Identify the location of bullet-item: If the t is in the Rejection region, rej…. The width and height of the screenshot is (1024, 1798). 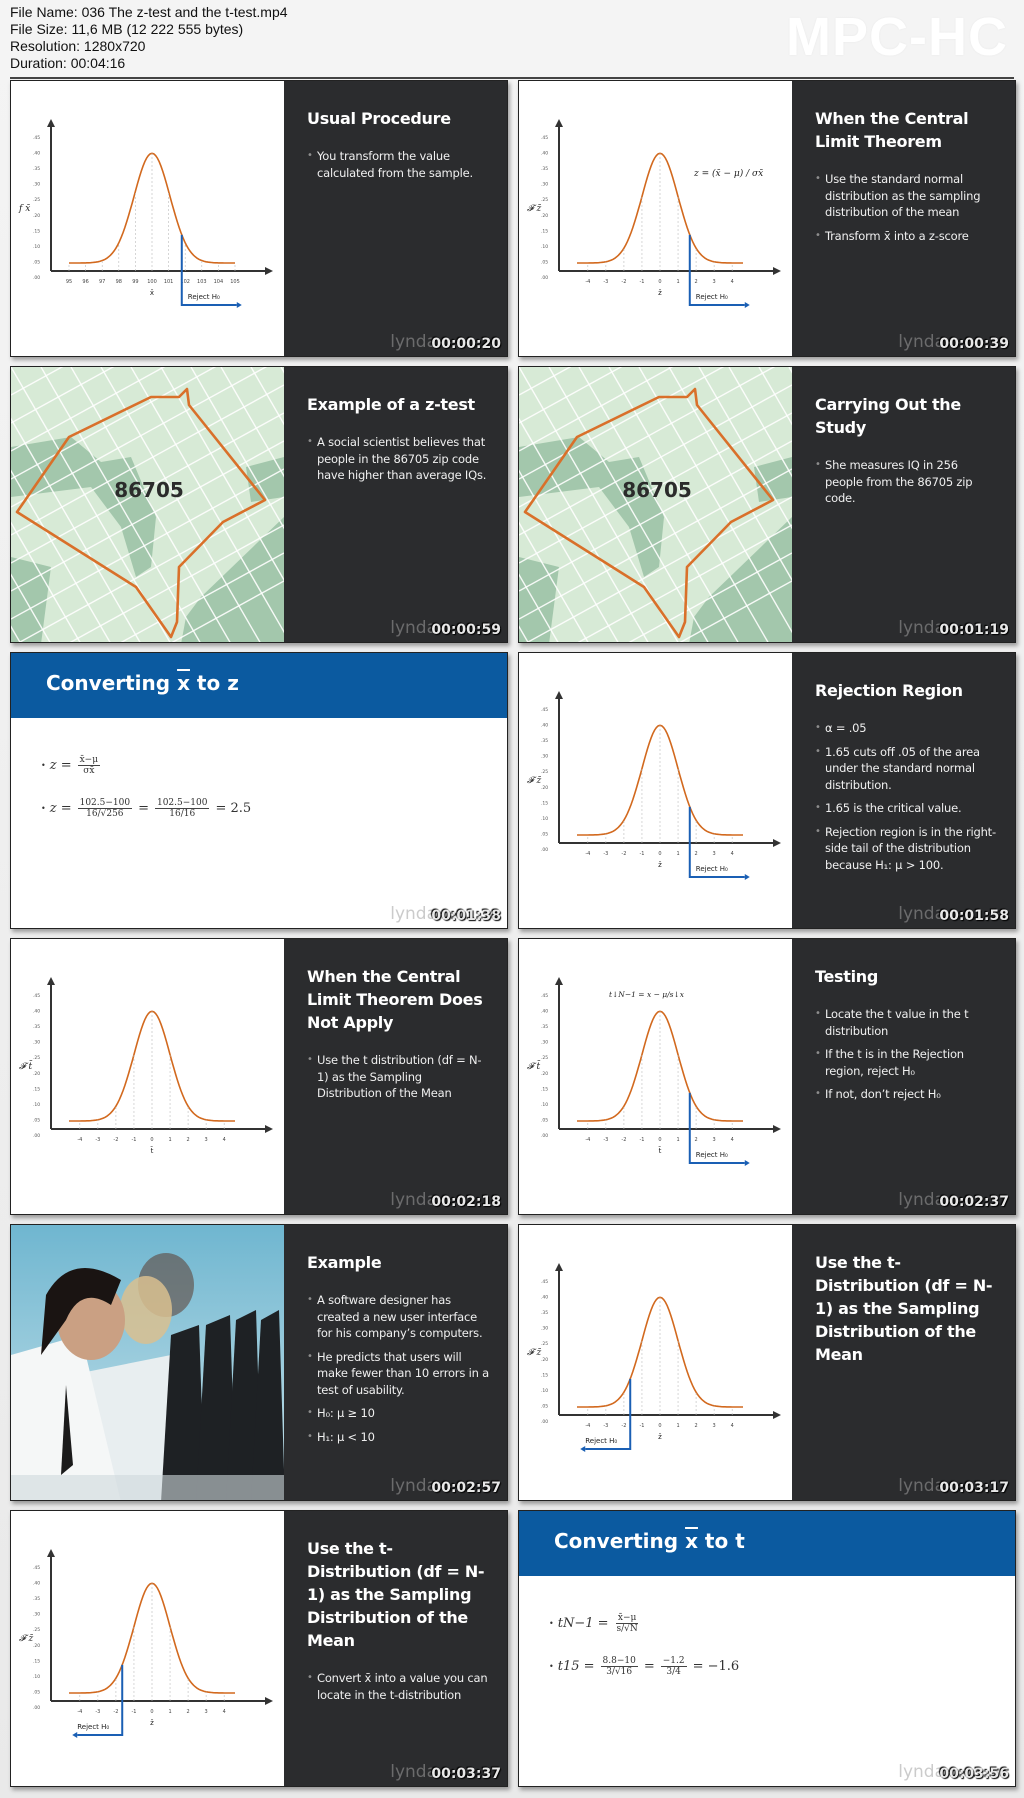
(906, 1062).